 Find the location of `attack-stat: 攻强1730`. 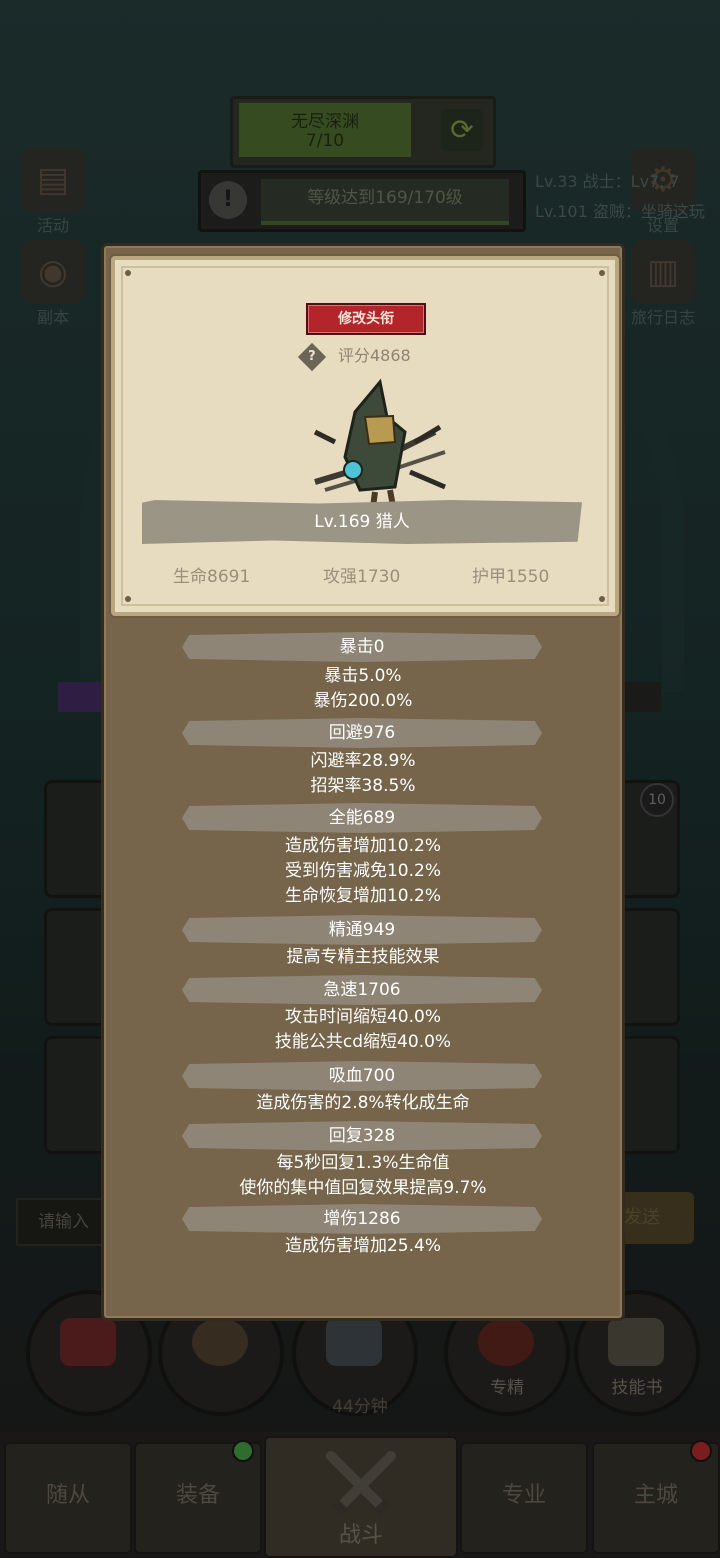

attack-stat: 攻强1730 is located at coordinates (362, 577).